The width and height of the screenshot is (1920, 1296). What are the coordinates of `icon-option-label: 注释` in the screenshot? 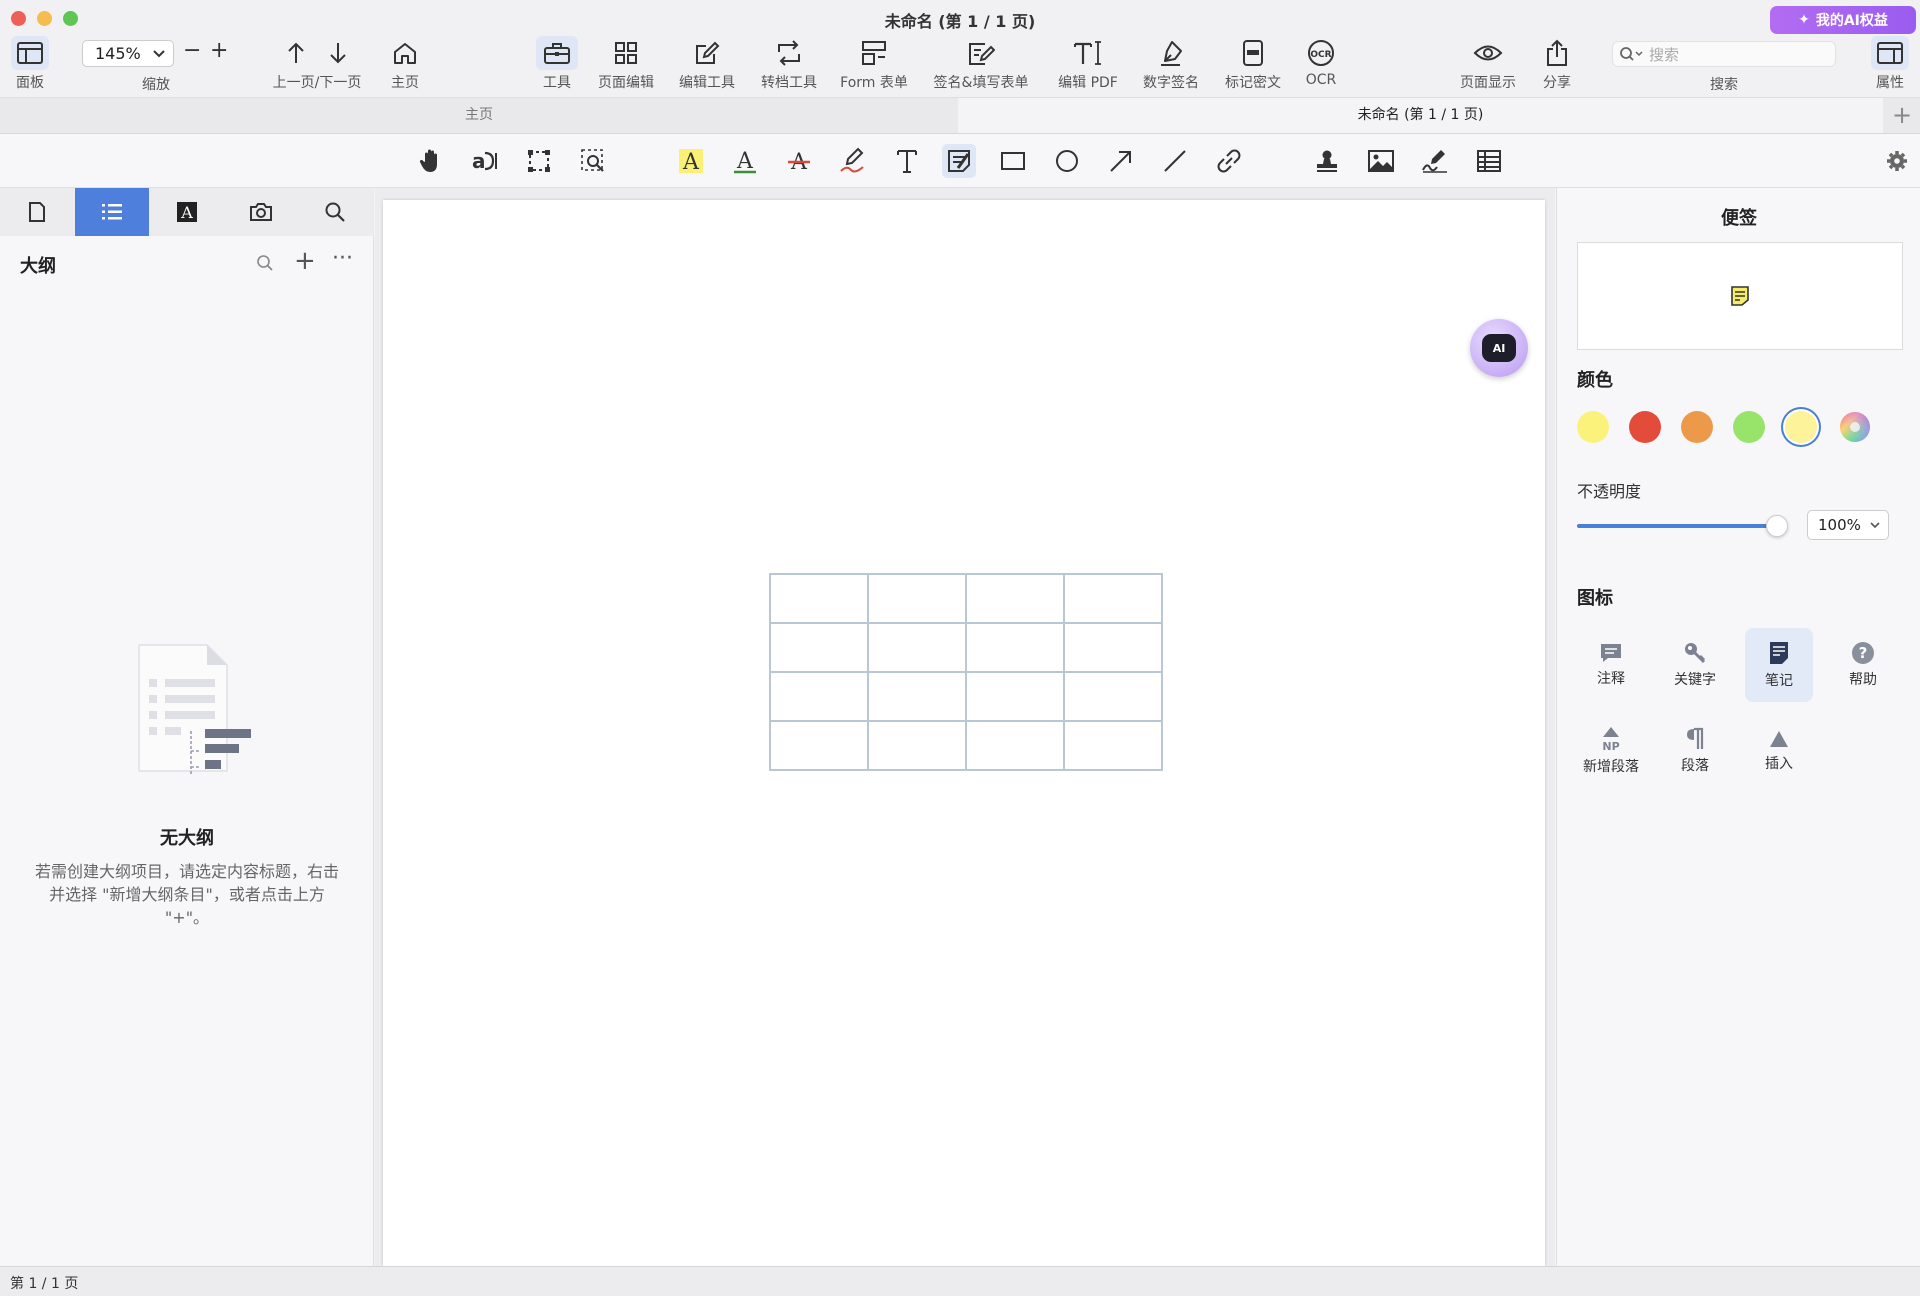 It's located at (1611, 679).